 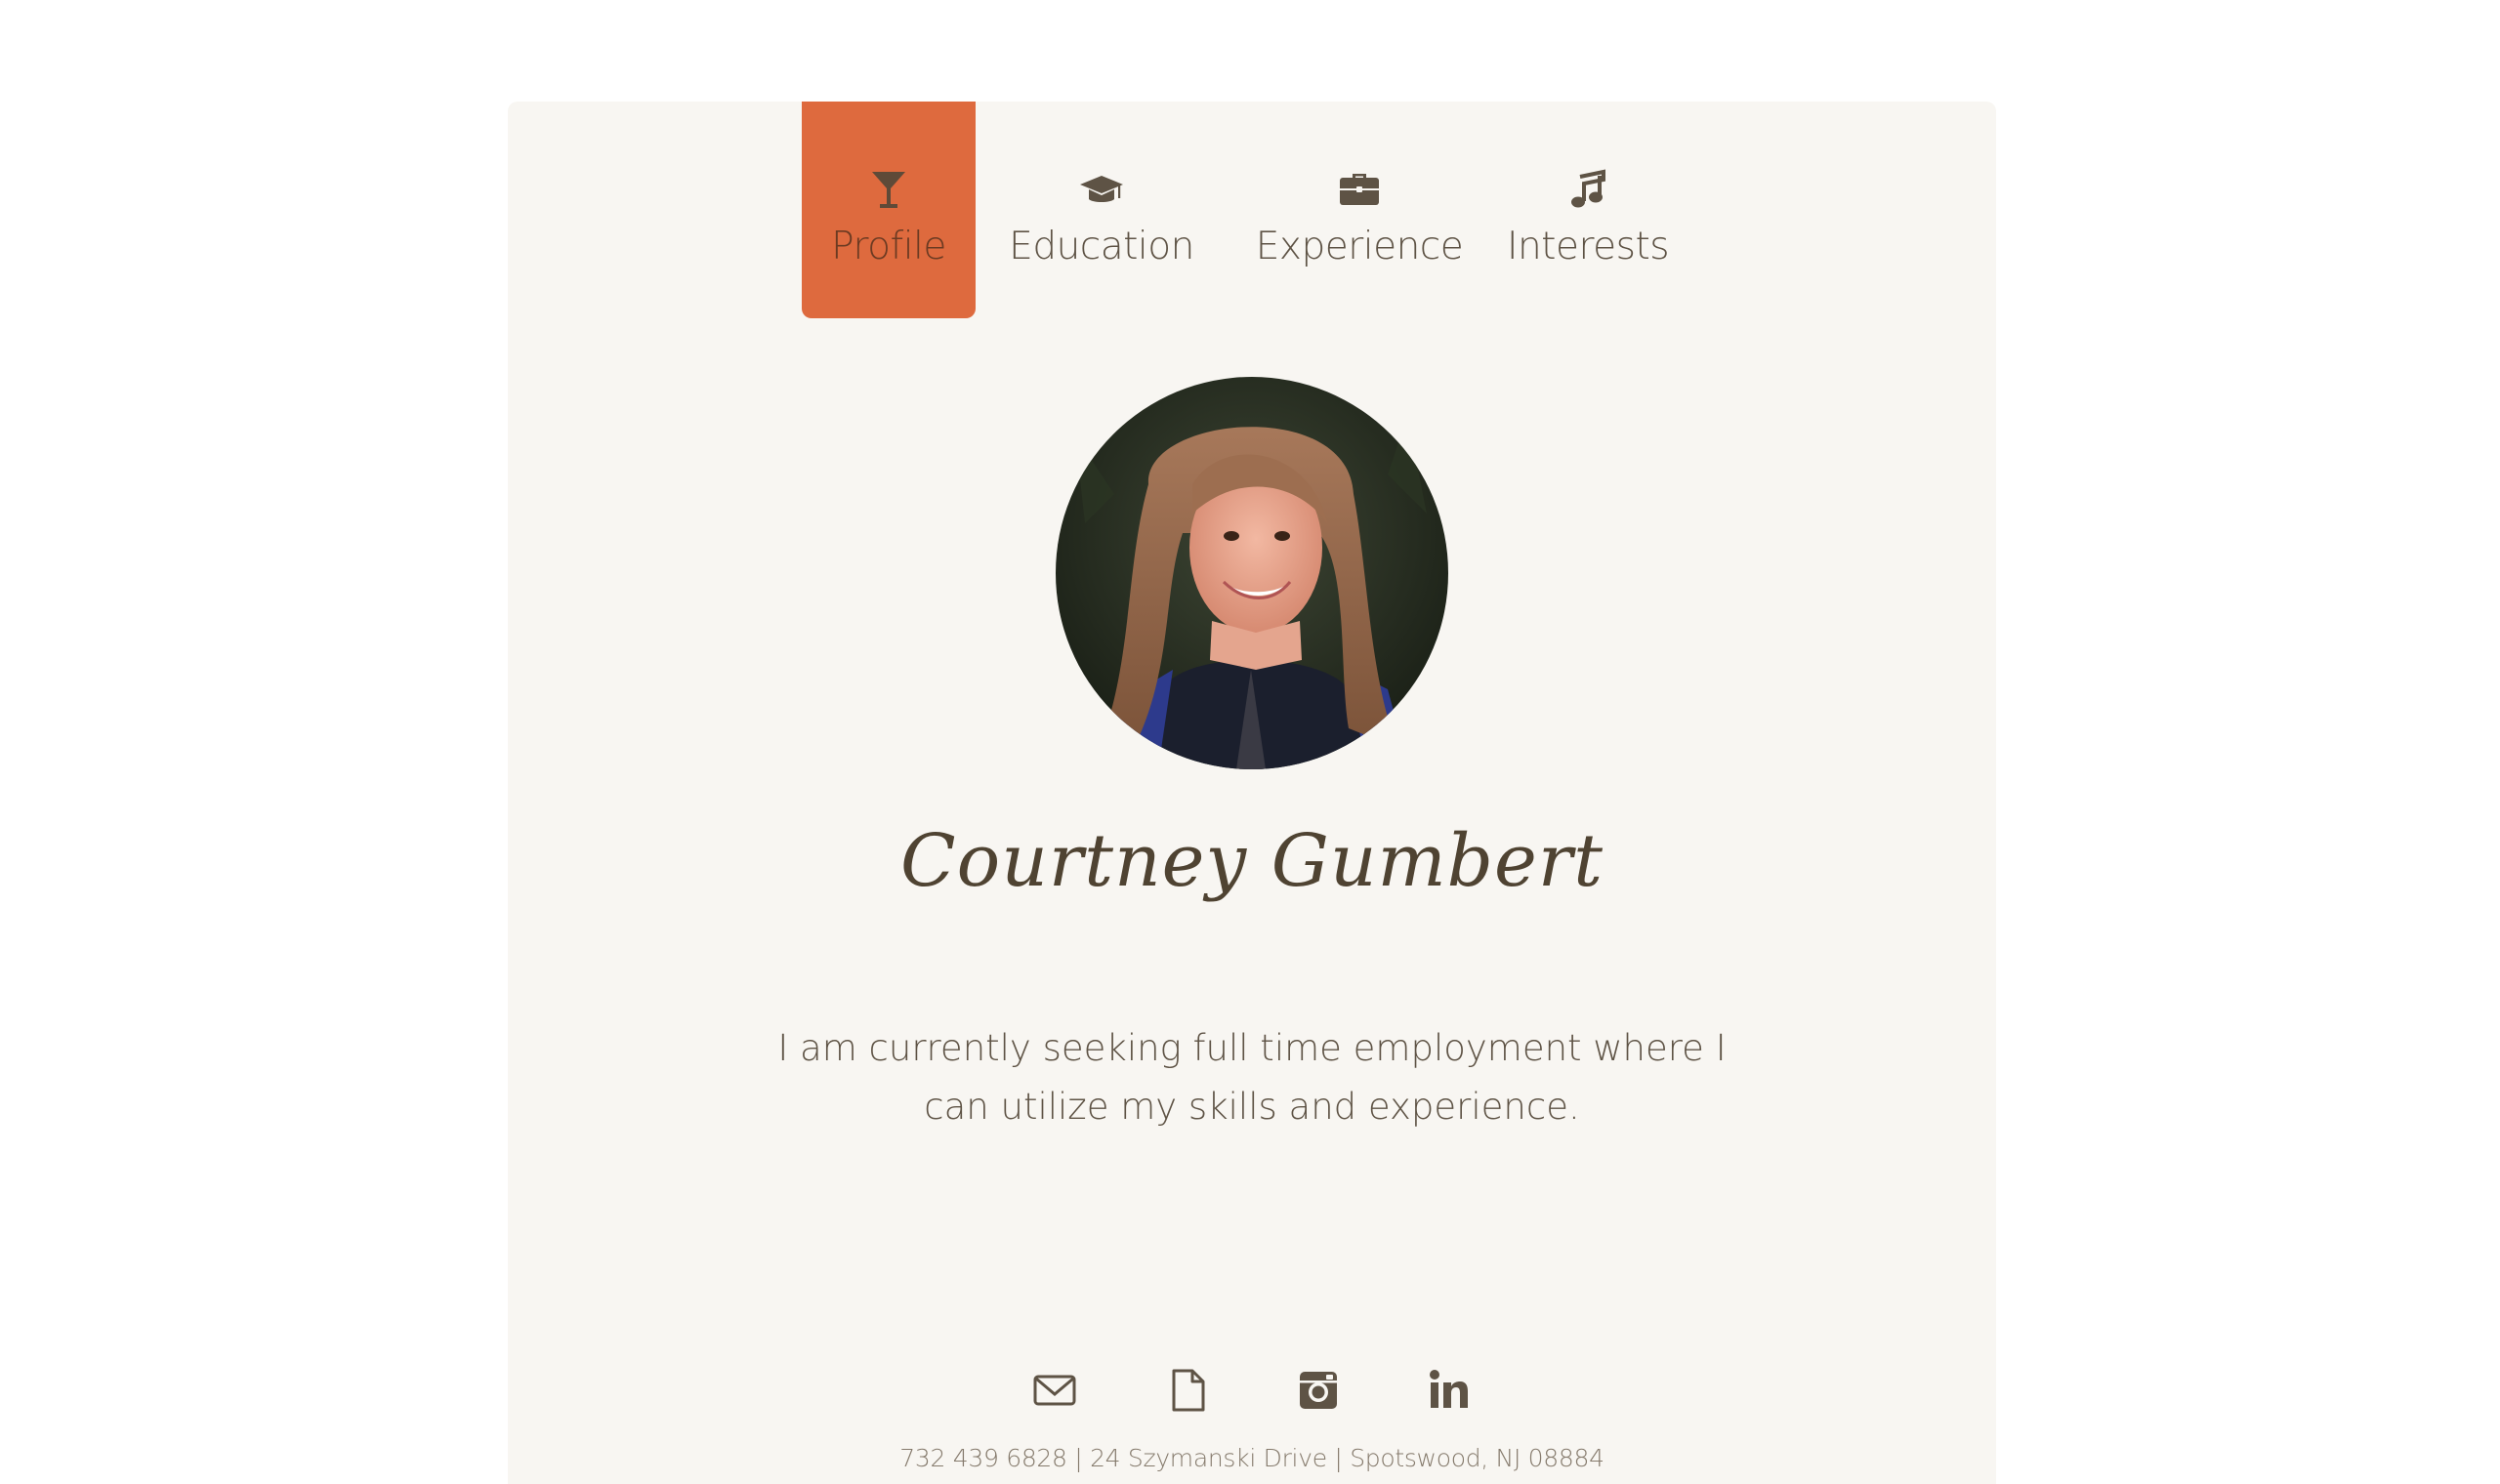 I want to click on profile-name: Courtney Gumbert, so click(x=1252, y=861).